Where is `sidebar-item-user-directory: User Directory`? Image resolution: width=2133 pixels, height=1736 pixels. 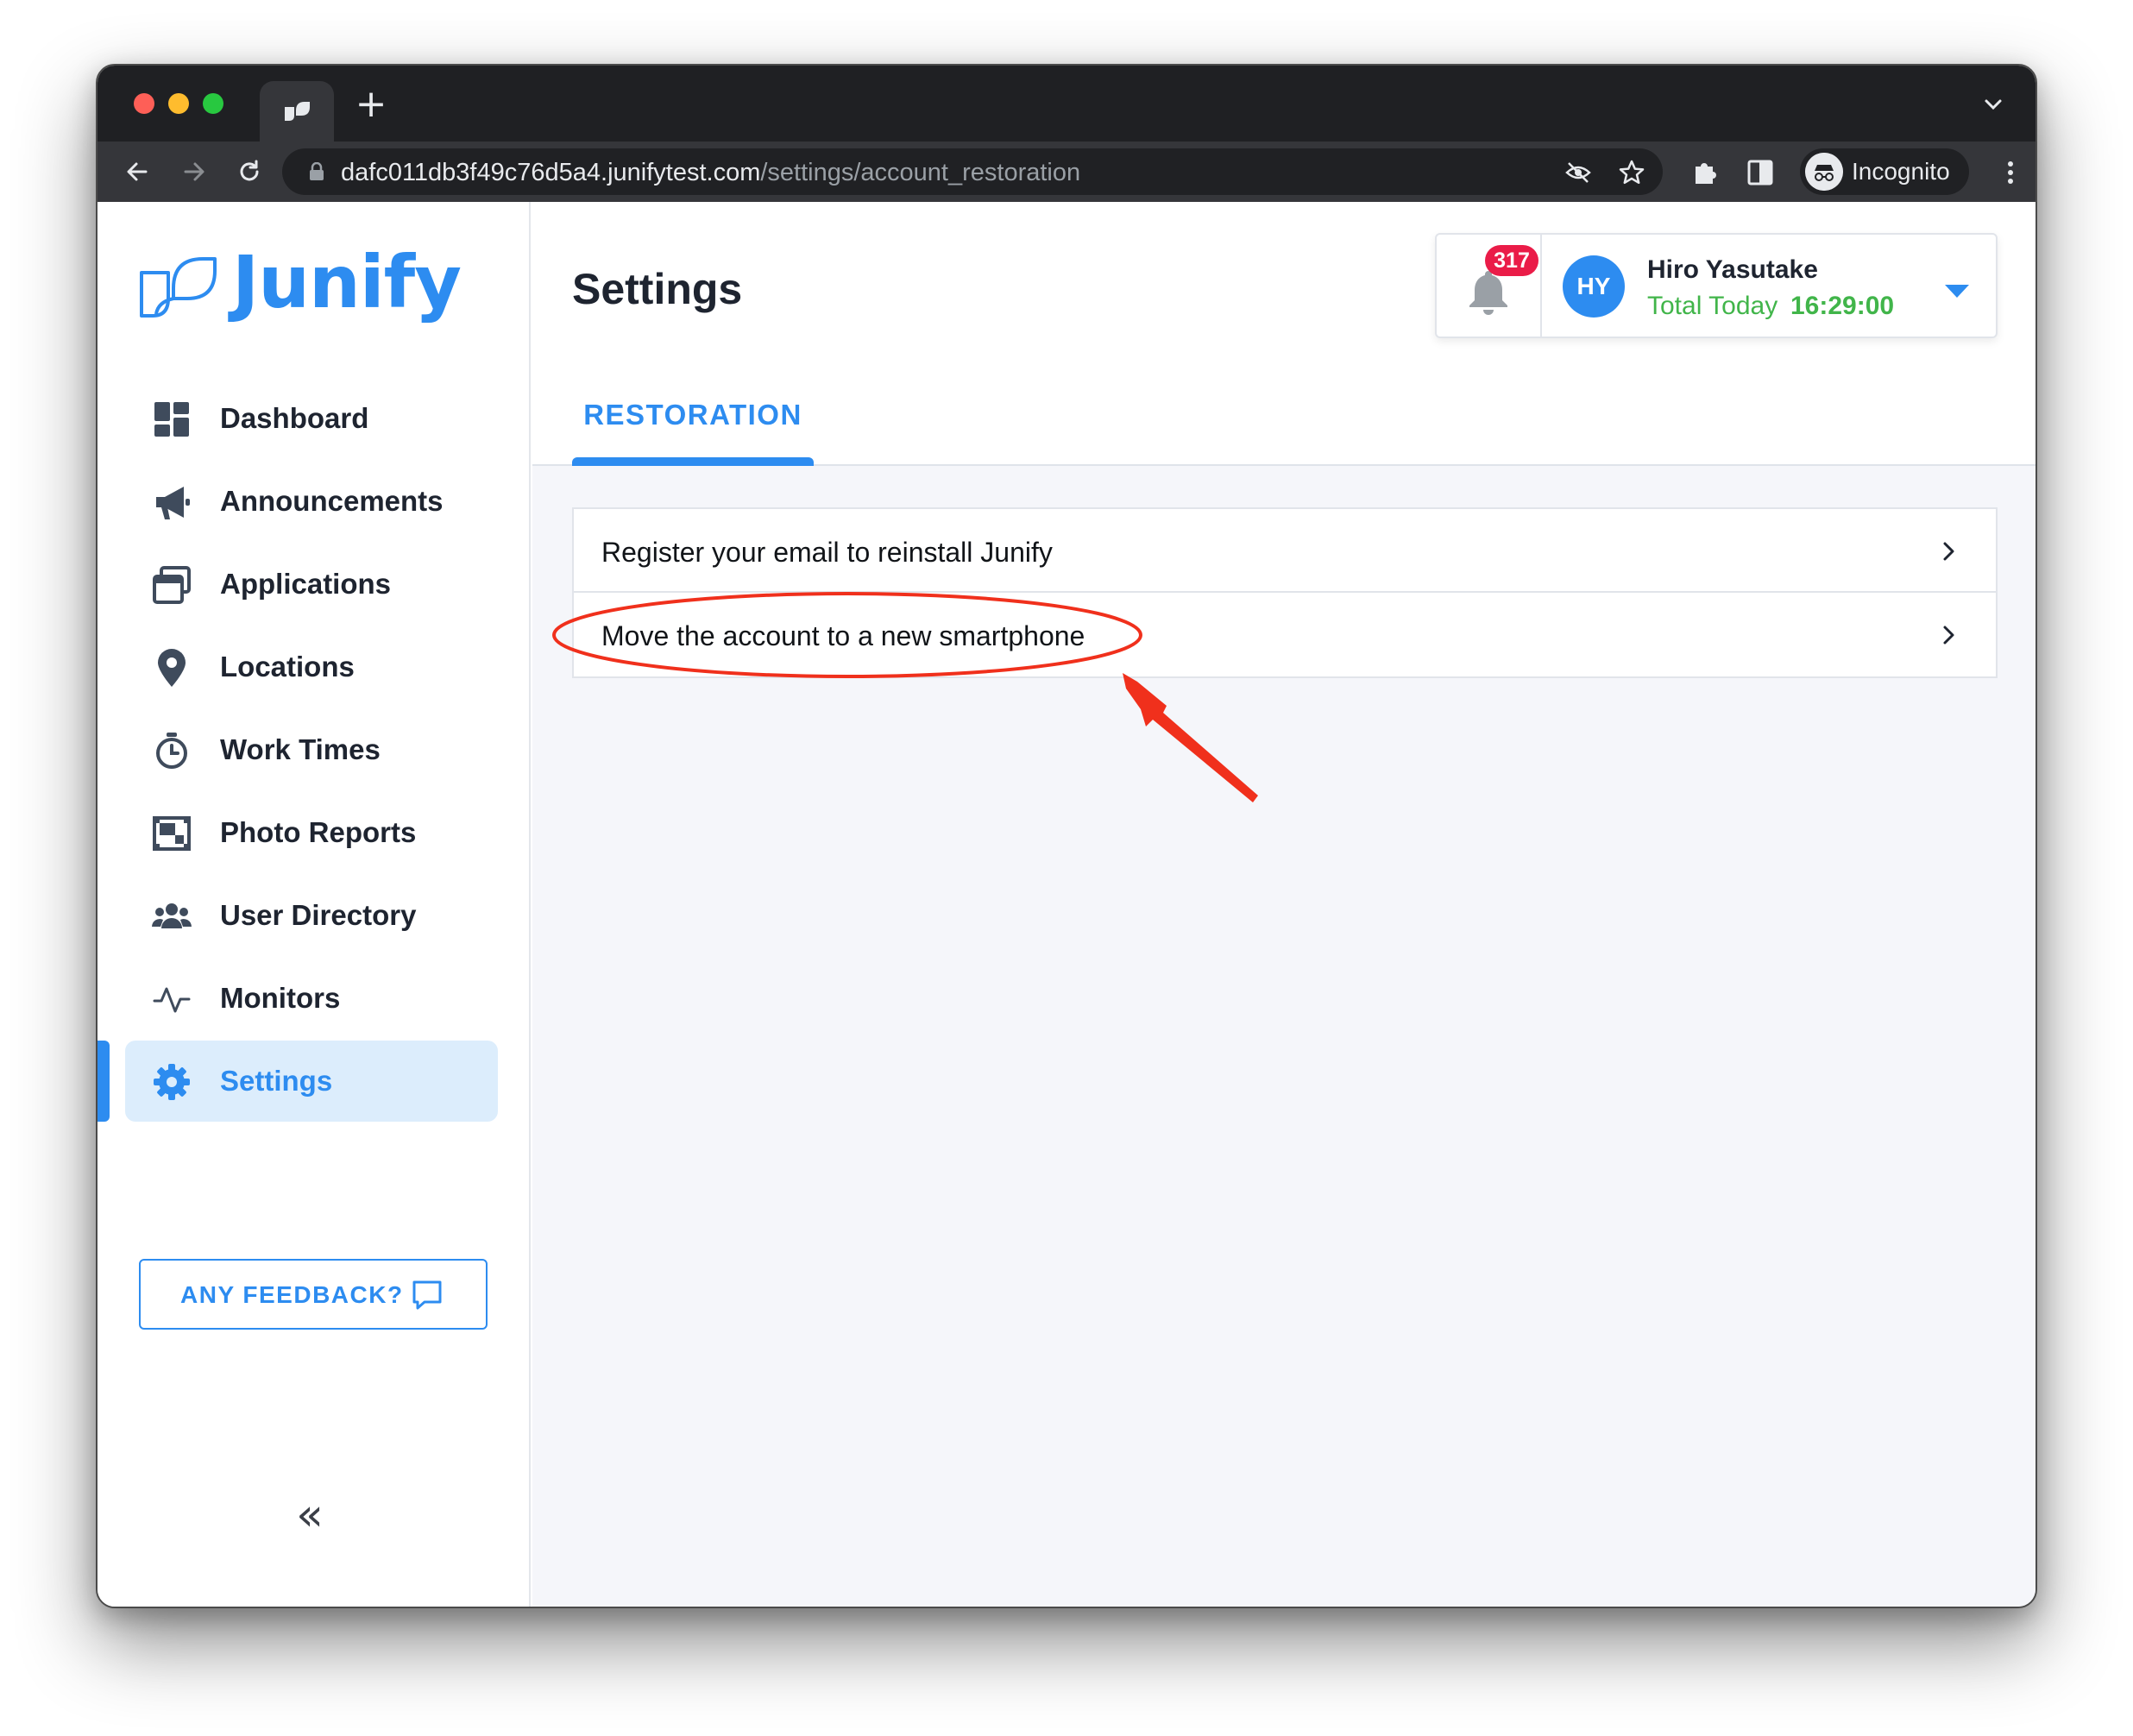
sidebar-item-user-directory: User Directory is located at coordinates (311, 915).